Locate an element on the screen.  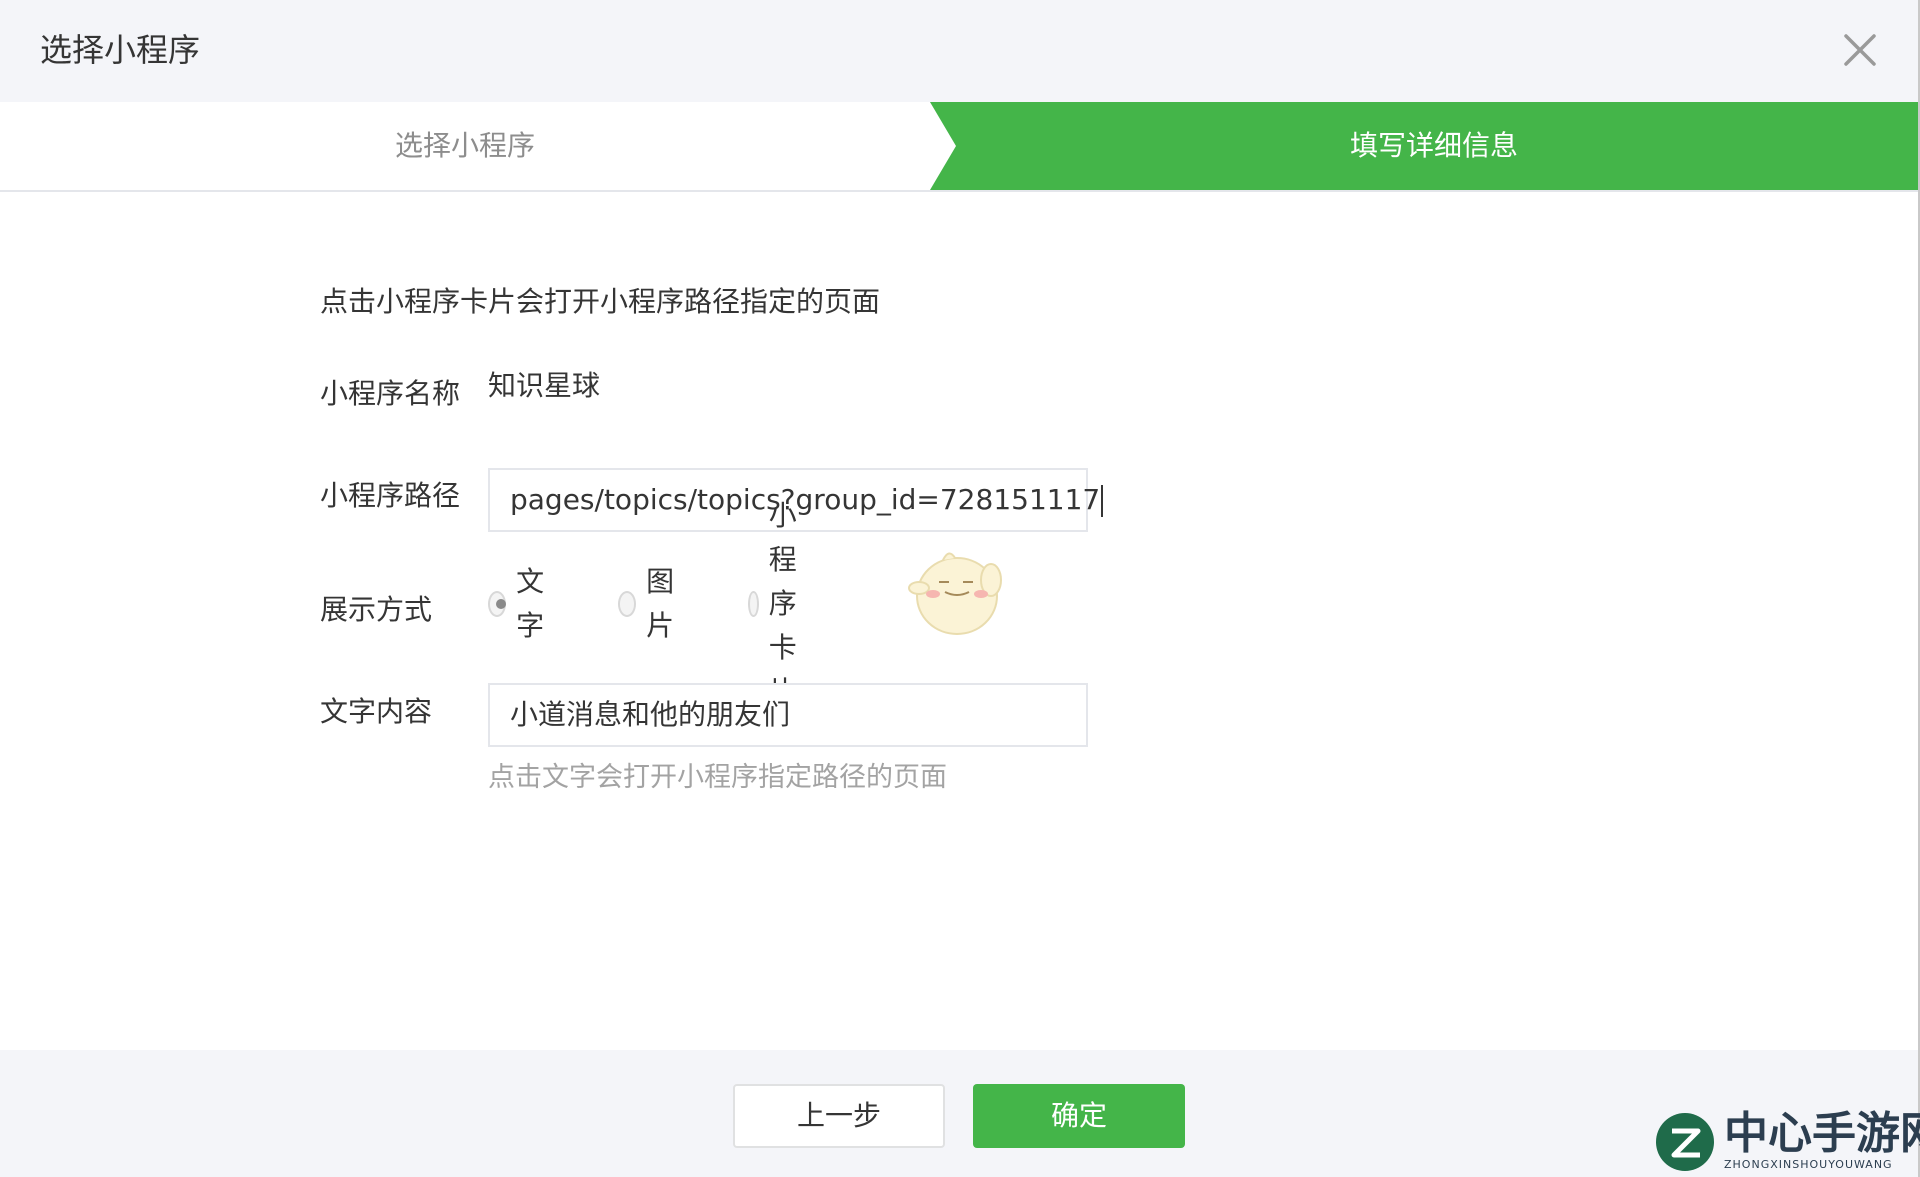
radio-card: 小程序卡片 is located at coordinates (780, 603).